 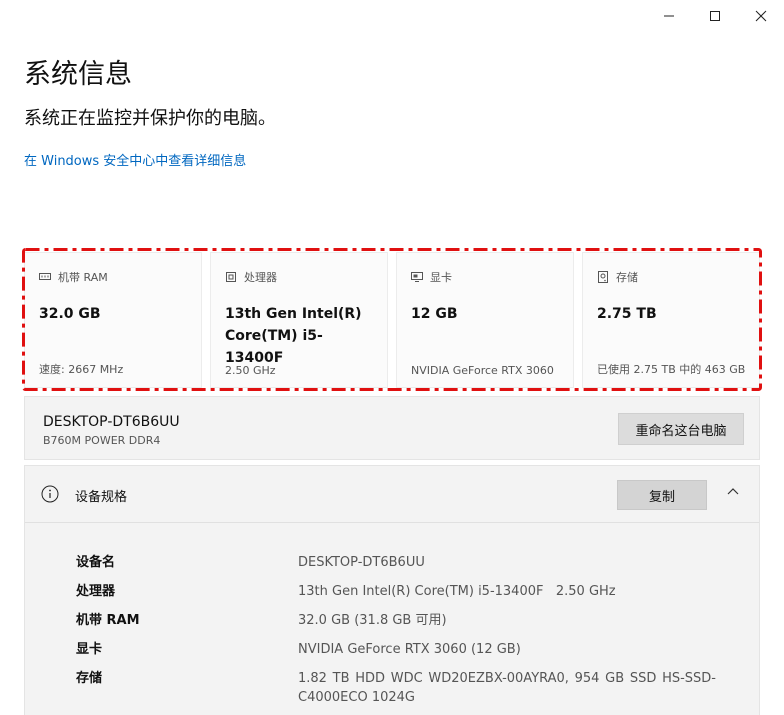 I want to click on pc-model: B760M POWER DDR4, so click(x=102, y=440).